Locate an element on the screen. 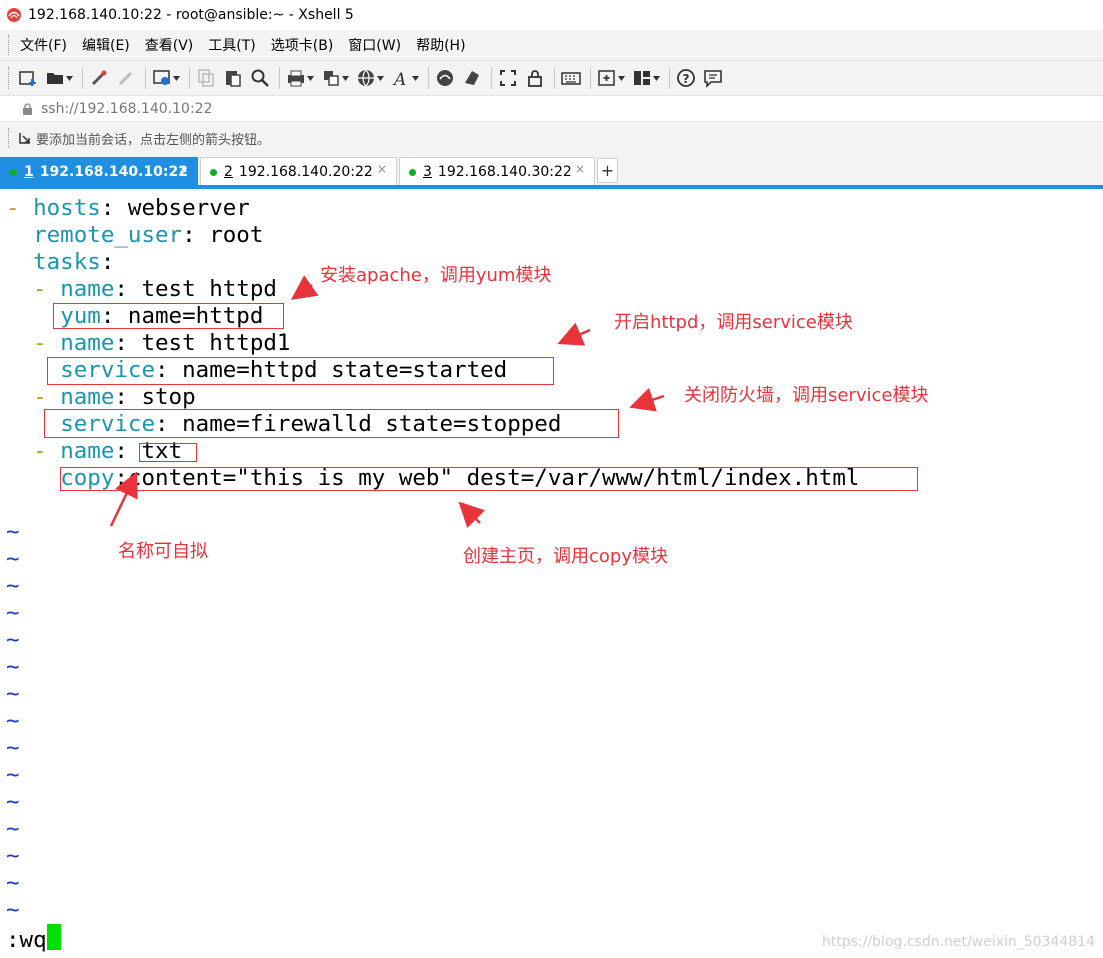  tab-label: 192.168.140.20:22 is located at coordinates (305, 172).